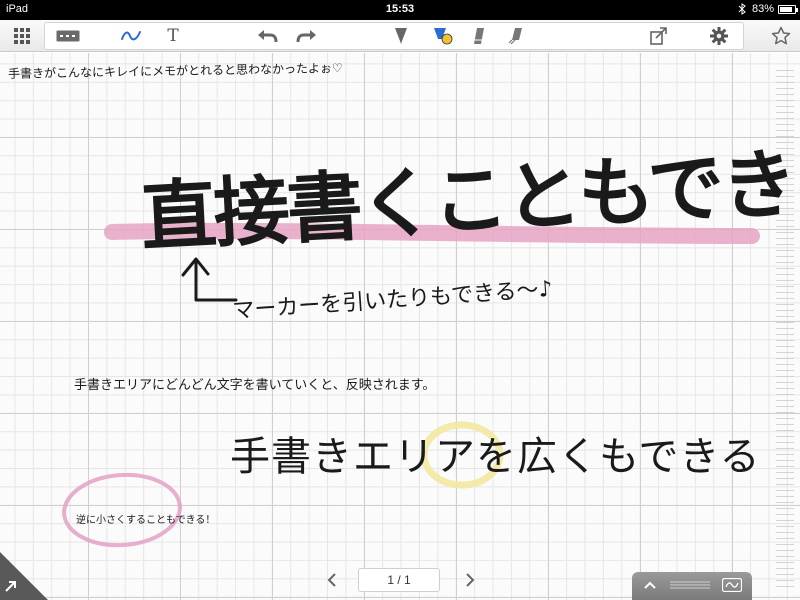 The image size is (800, 600). What do you see at coordinates (11, 587) in the screenshot?
I see `expand-arrow-icon` at bounding box center [11, 587].